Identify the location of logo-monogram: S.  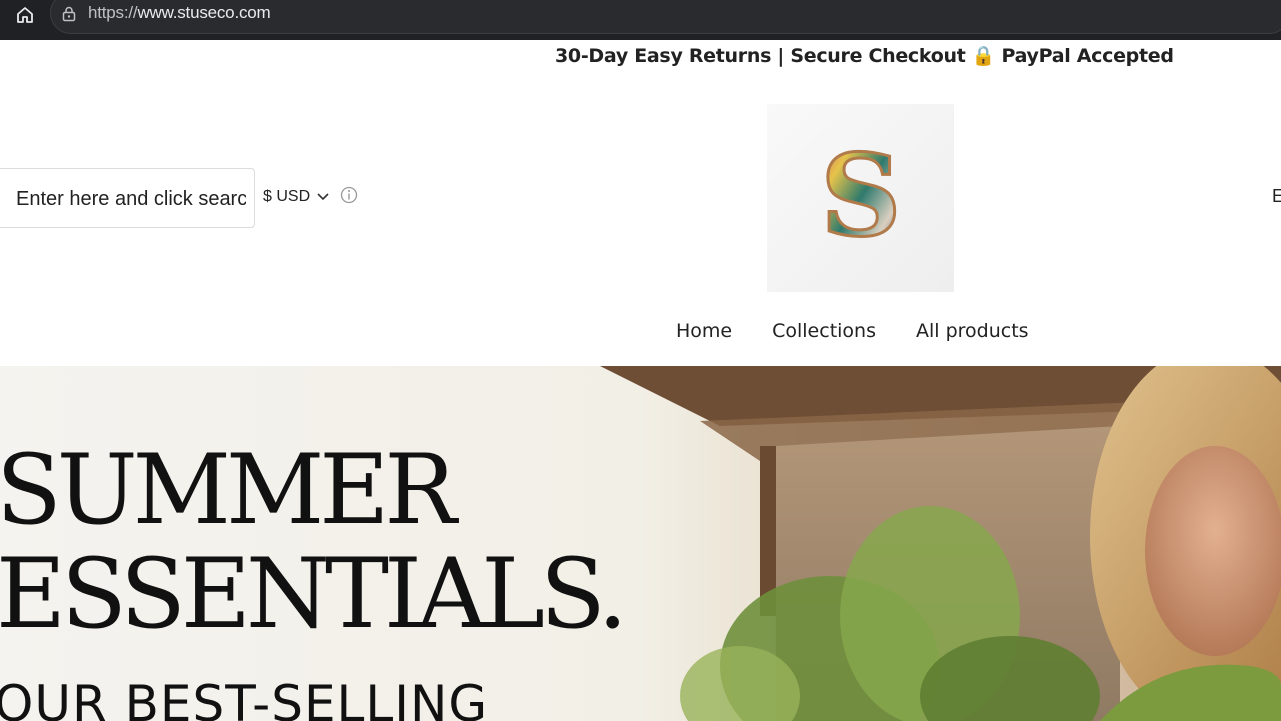
(861, 198).